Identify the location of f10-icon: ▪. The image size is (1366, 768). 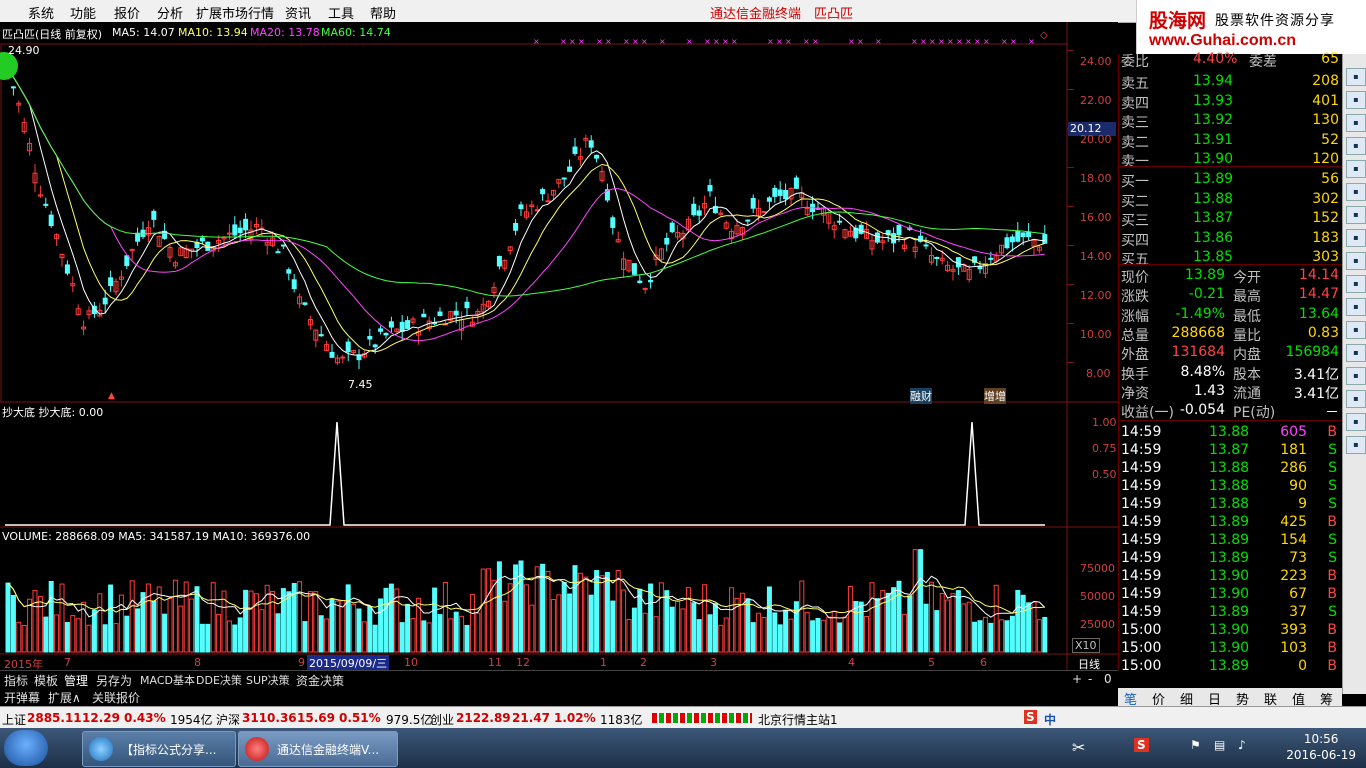
(1356, 192).